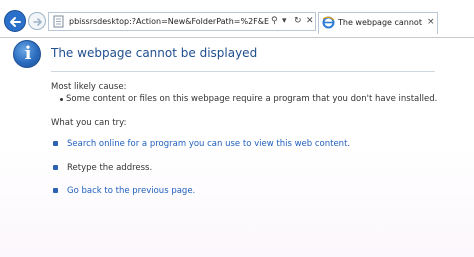 The image size is (474, 257). I want to click on back-button, so click(15, 21).